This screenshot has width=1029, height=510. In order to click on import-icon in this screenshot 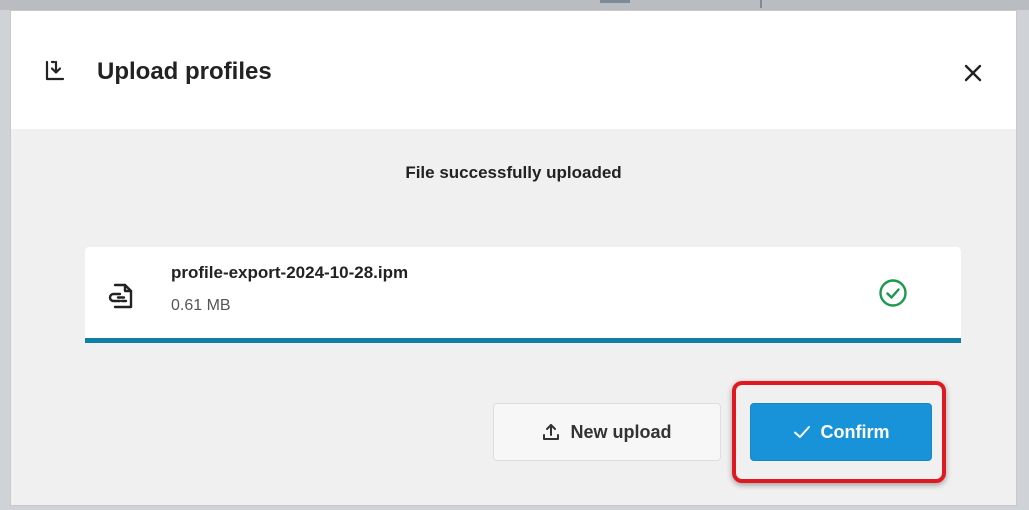, I will do `click(55, 71)`.